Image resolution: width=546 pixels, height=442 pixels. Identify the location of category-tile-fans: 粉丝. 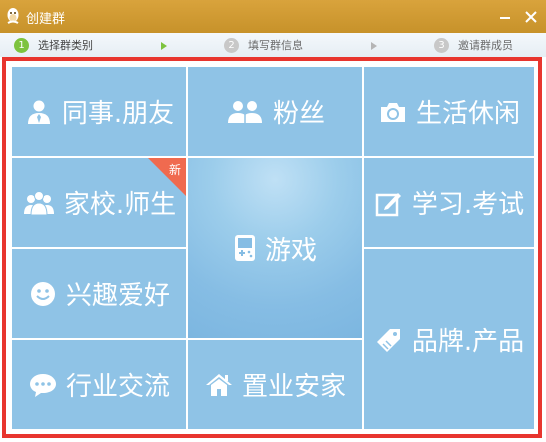
(275, 111).